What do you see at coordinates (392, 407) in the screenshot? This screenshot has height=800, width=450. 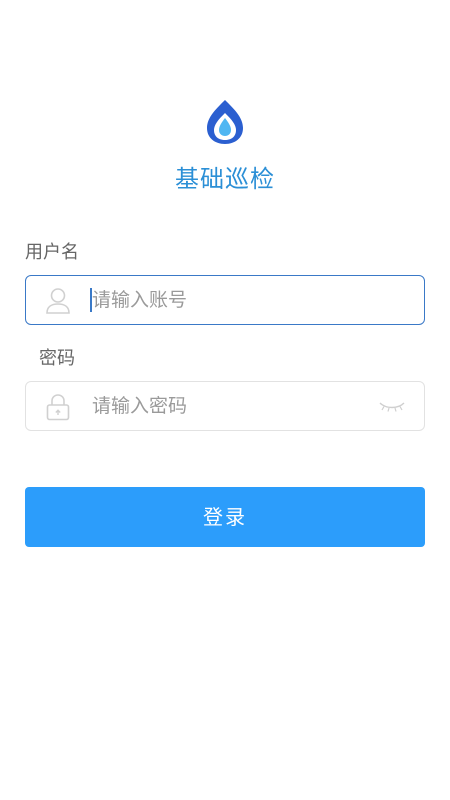 I see `eye-closed-icon` at bounding box center [392, 407].